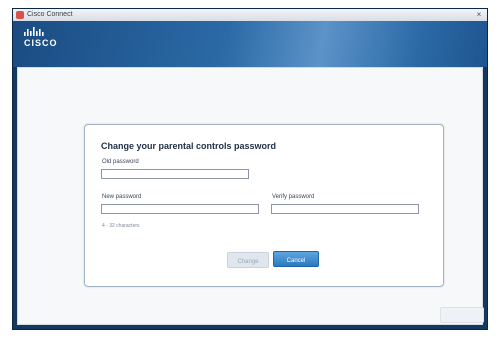 The height and width of the screenshot is (343, 500). I want to click on new-password-label: New password, so click(122, 197).